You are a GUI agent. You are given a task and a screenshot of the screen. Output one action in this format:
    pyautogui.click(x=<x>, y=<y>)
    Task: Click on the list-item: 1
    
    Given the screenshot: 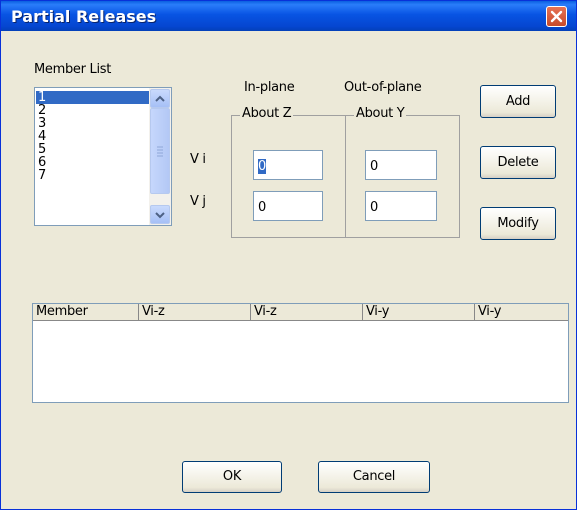 What is the action you would take?
    pyautogui.click(x=94, y=97)
    